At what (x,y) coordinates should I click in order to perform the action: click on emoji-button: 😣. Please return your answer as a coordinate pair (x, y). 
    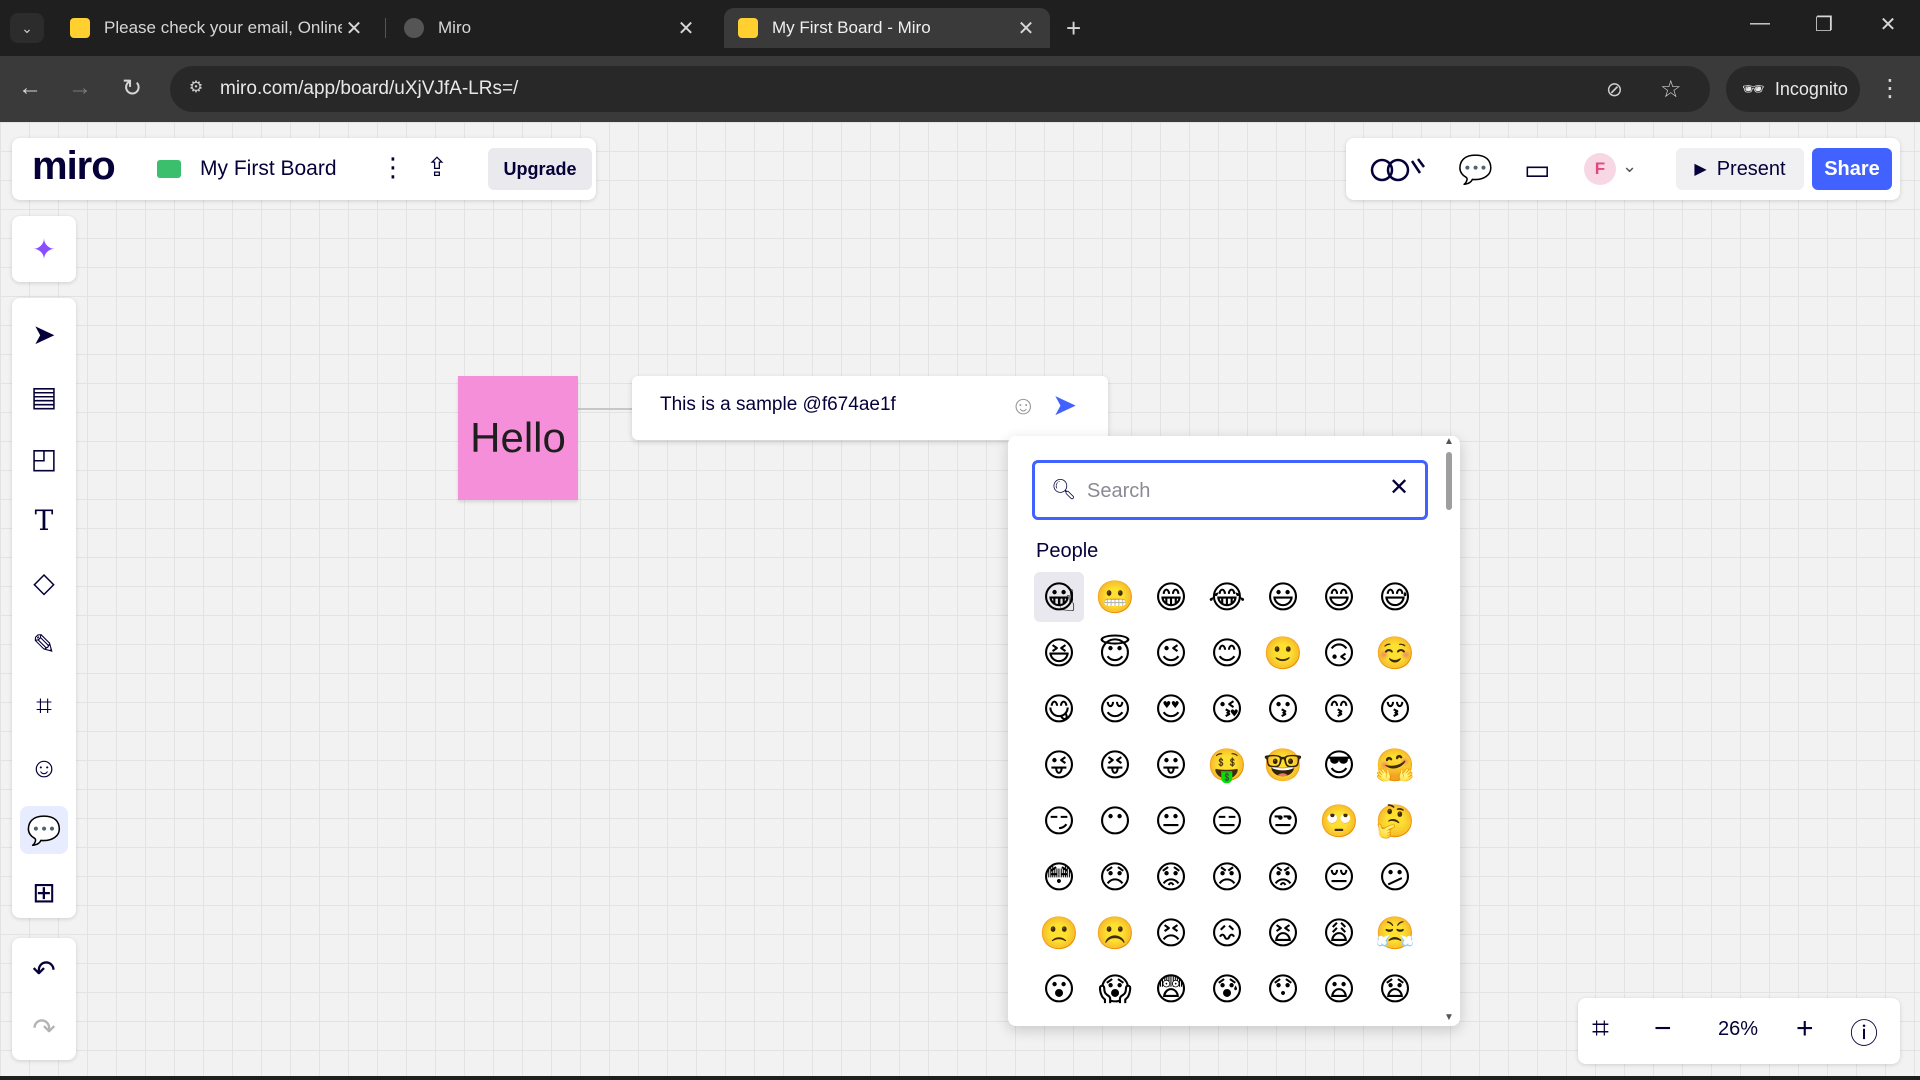
    Looking at the image, I should click on (1171, 933).